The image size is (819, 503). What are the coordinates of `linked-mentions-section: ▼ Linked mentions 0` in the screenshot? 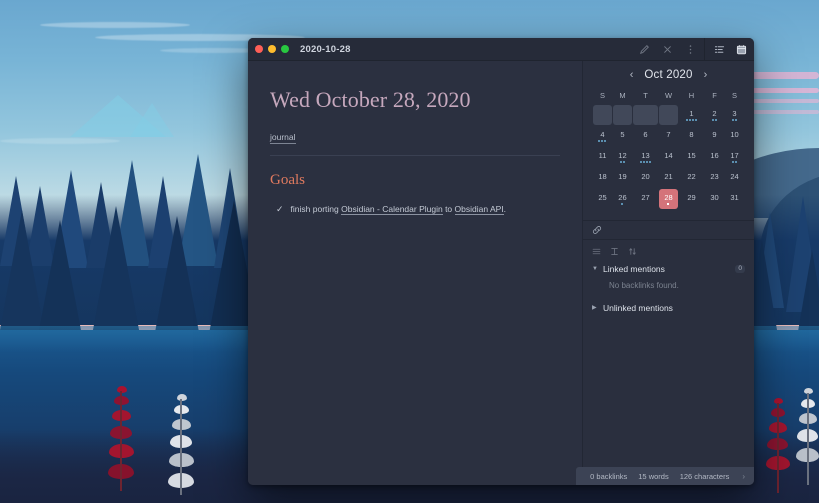 It's located at (668, 269).